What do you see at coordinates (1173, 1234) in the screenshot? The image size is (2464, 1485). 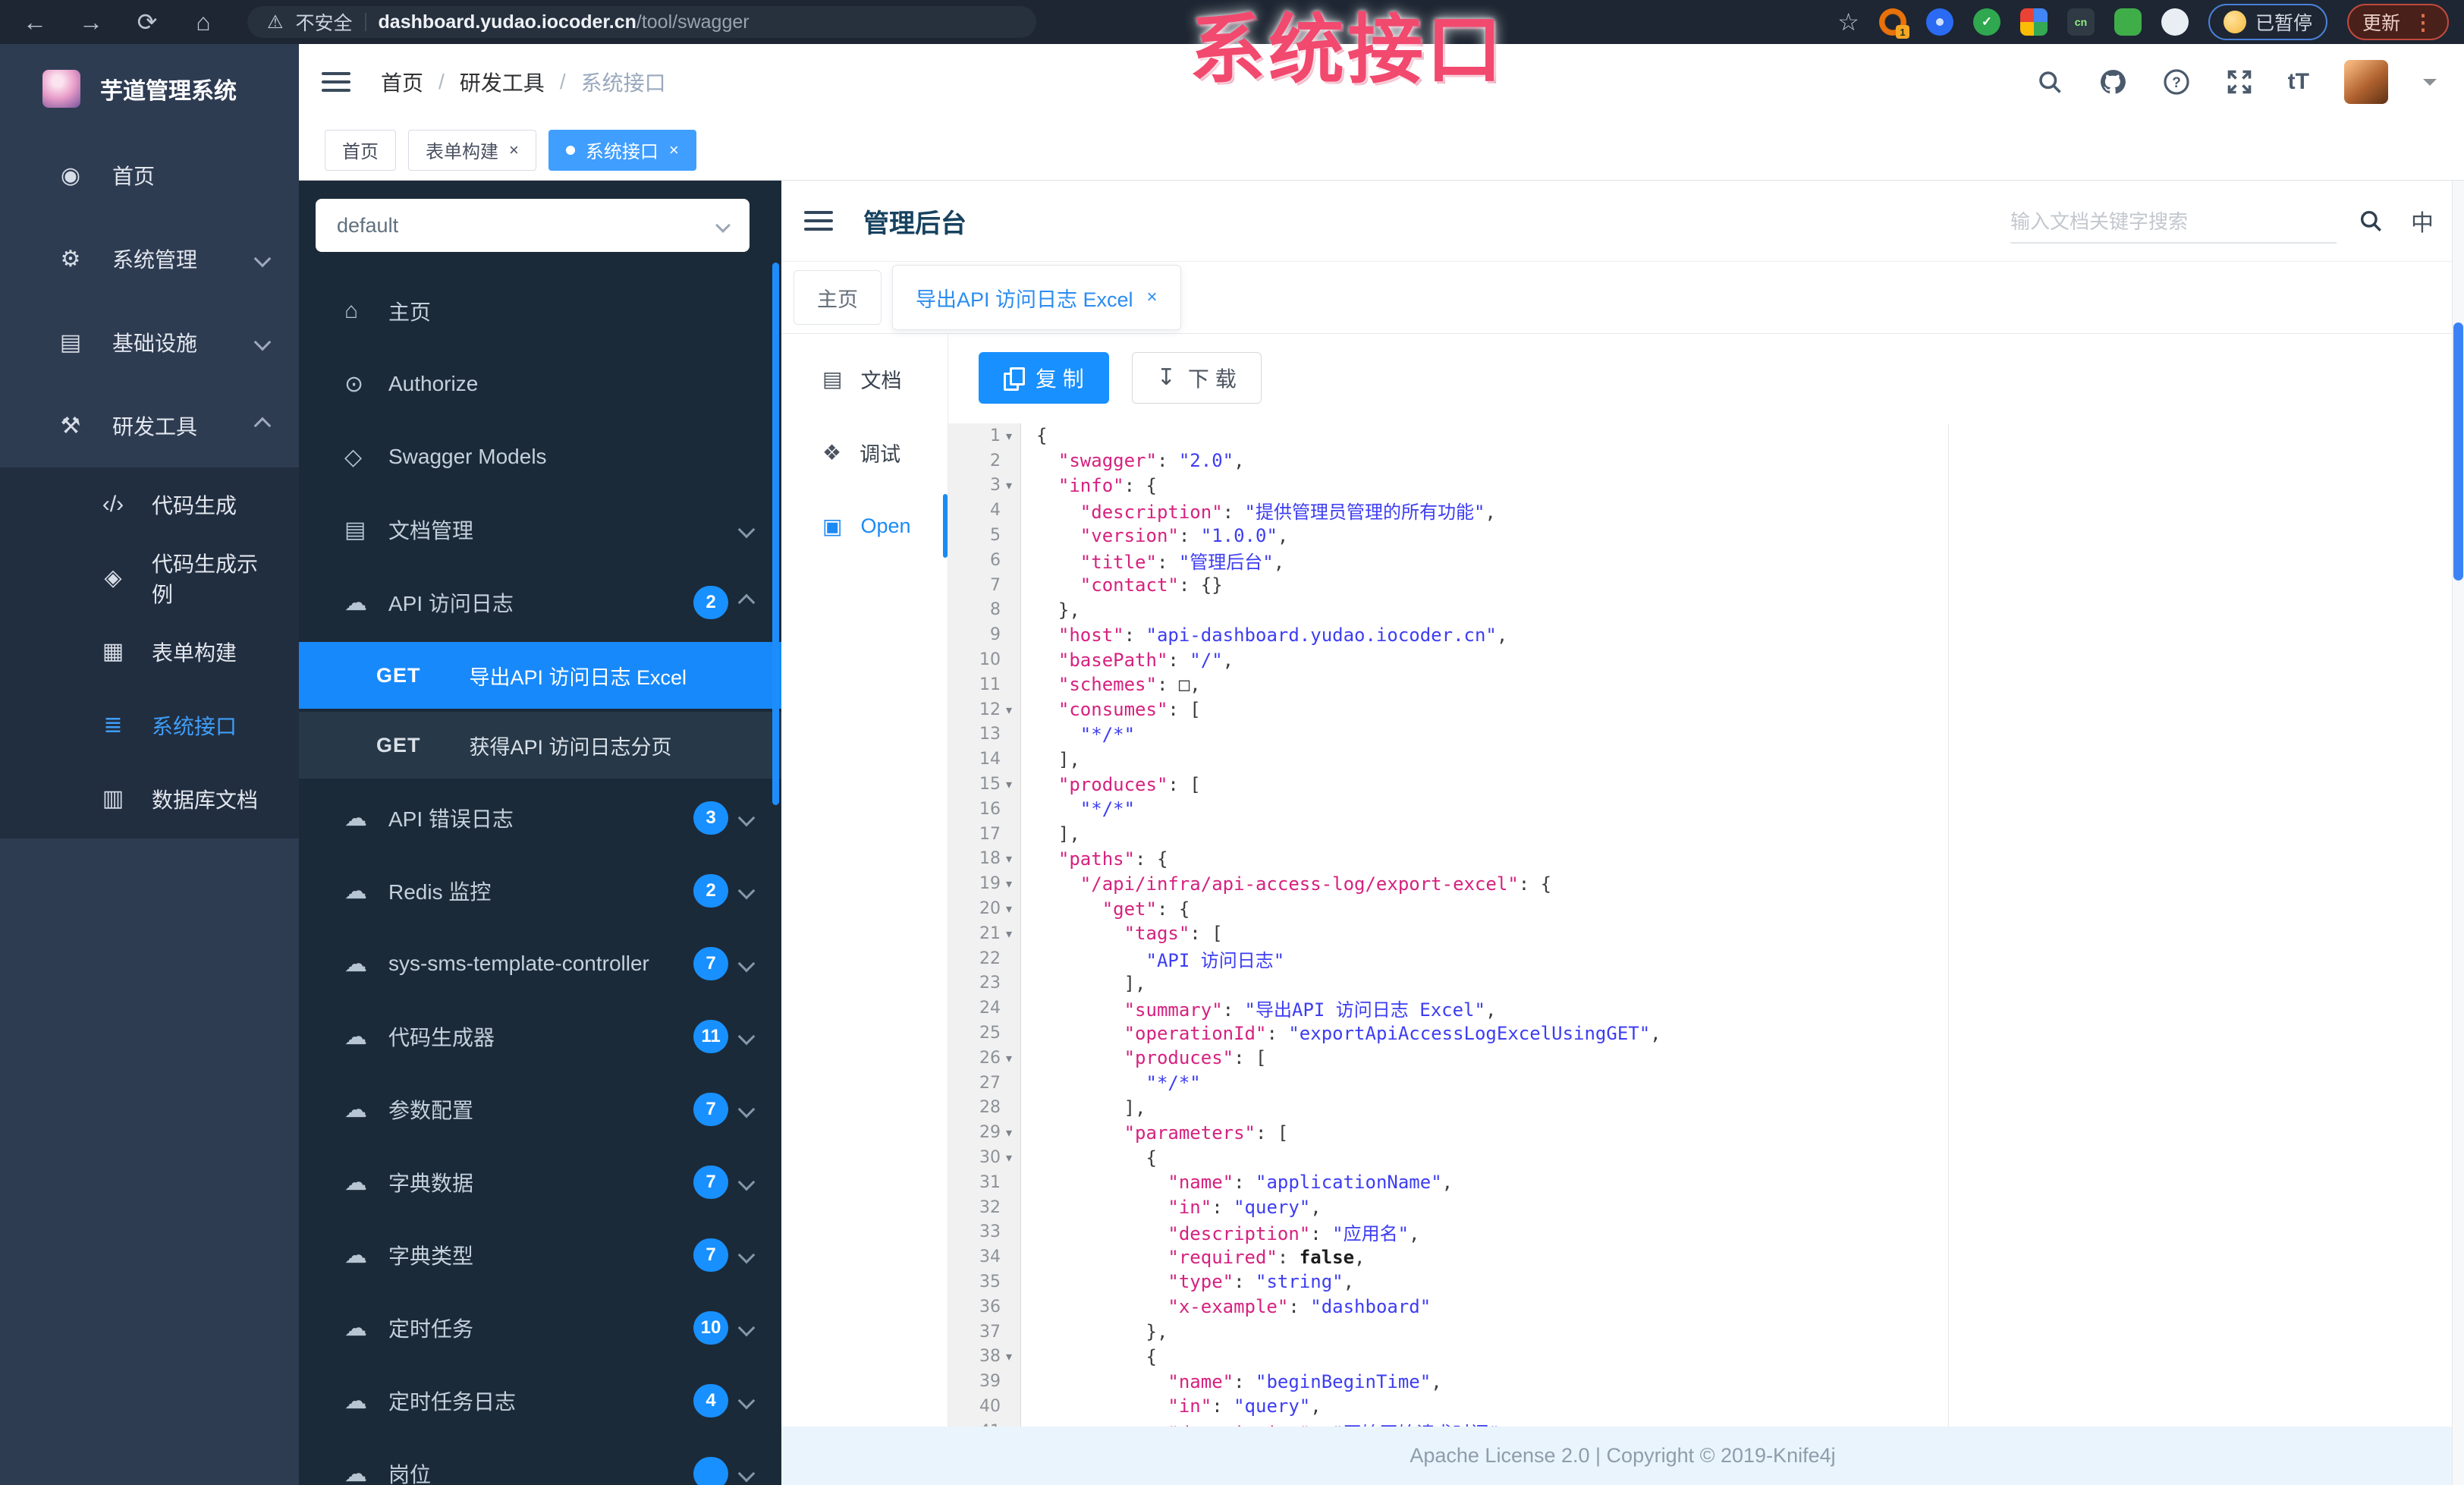 I see `code-token: "description"` at bounding box center [1173, 1234].